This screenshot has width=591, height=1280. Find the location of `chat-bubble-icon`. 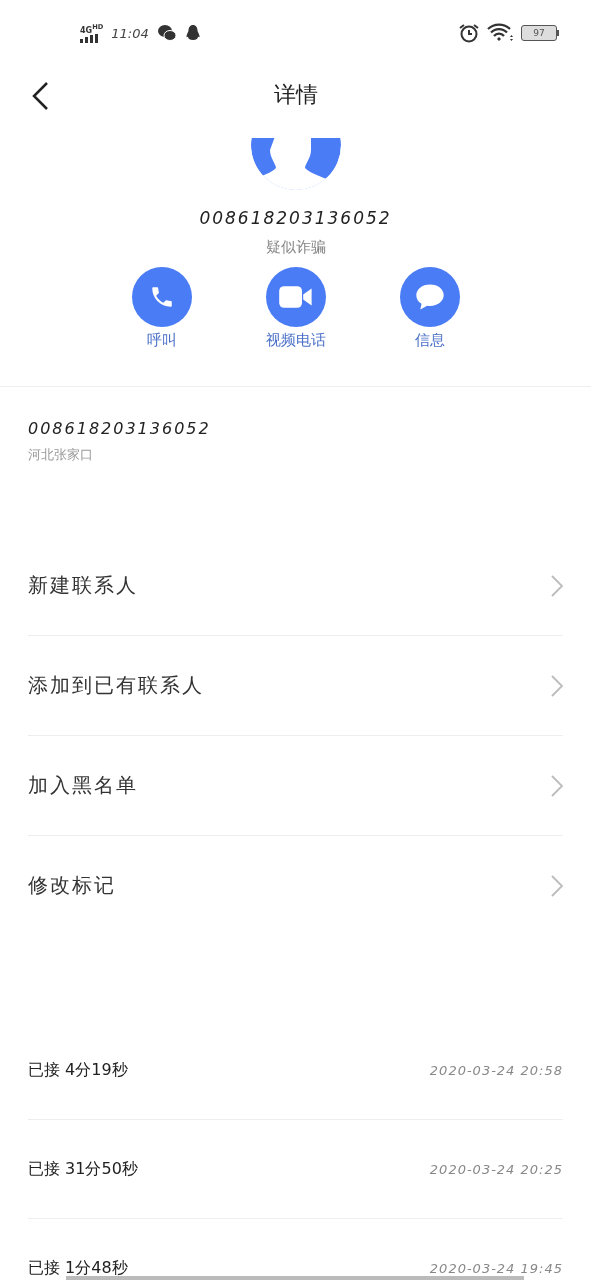

chat-bubble-icon is located at coordinates (429, 297).